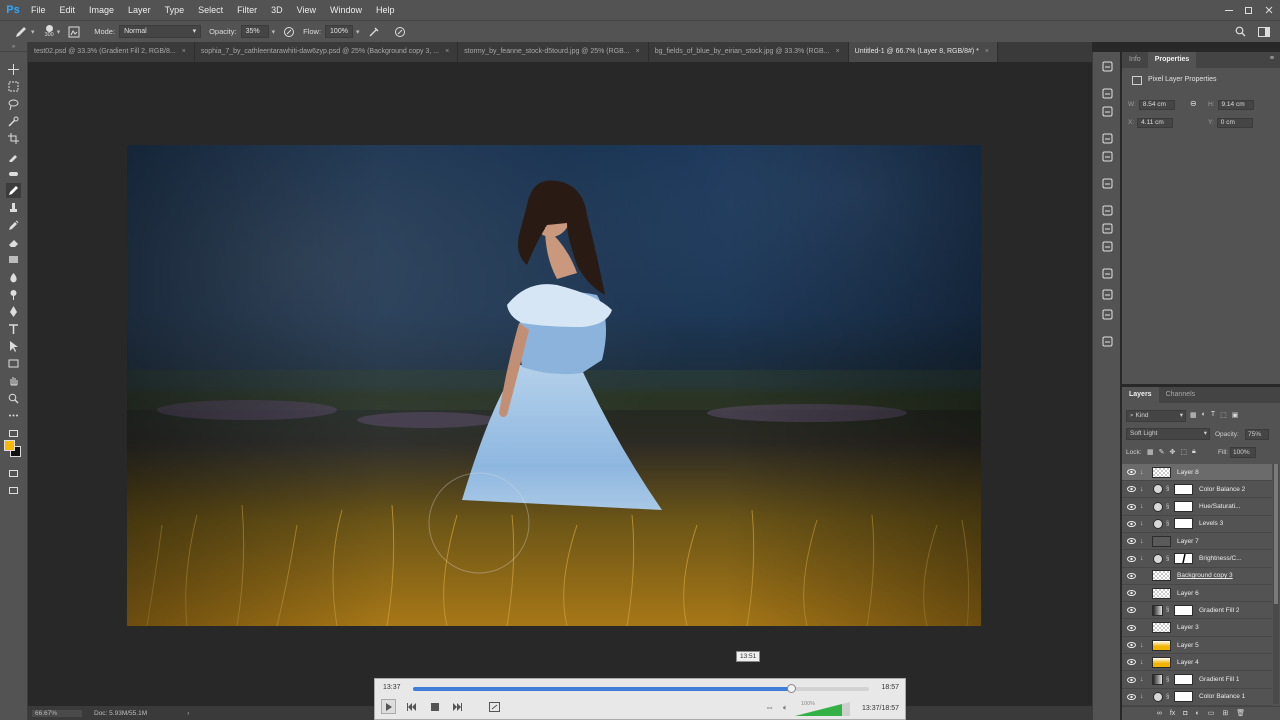  Describe the element at coordinates (13, 173) in the screenshot. I see `healing-tool-icon` at that location.